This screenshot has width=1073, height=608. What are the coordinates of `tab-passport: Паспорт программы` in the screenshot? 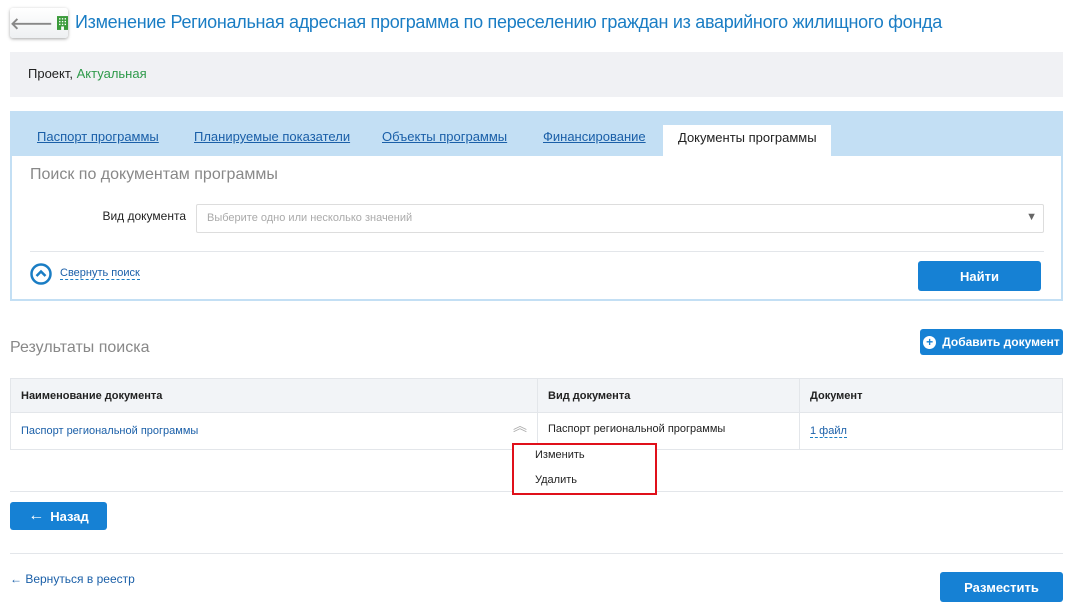 It's located at (98, 136).